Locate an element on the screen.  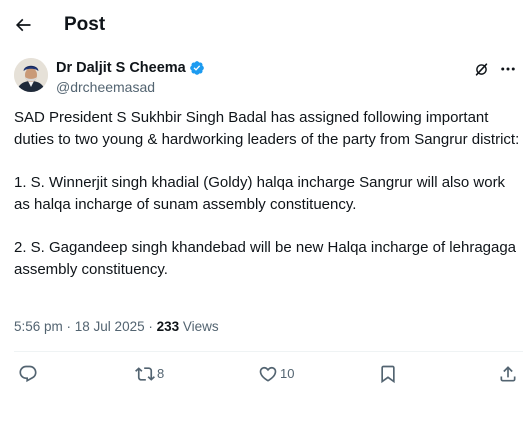
grok-button is located at coordinates (481, 69).